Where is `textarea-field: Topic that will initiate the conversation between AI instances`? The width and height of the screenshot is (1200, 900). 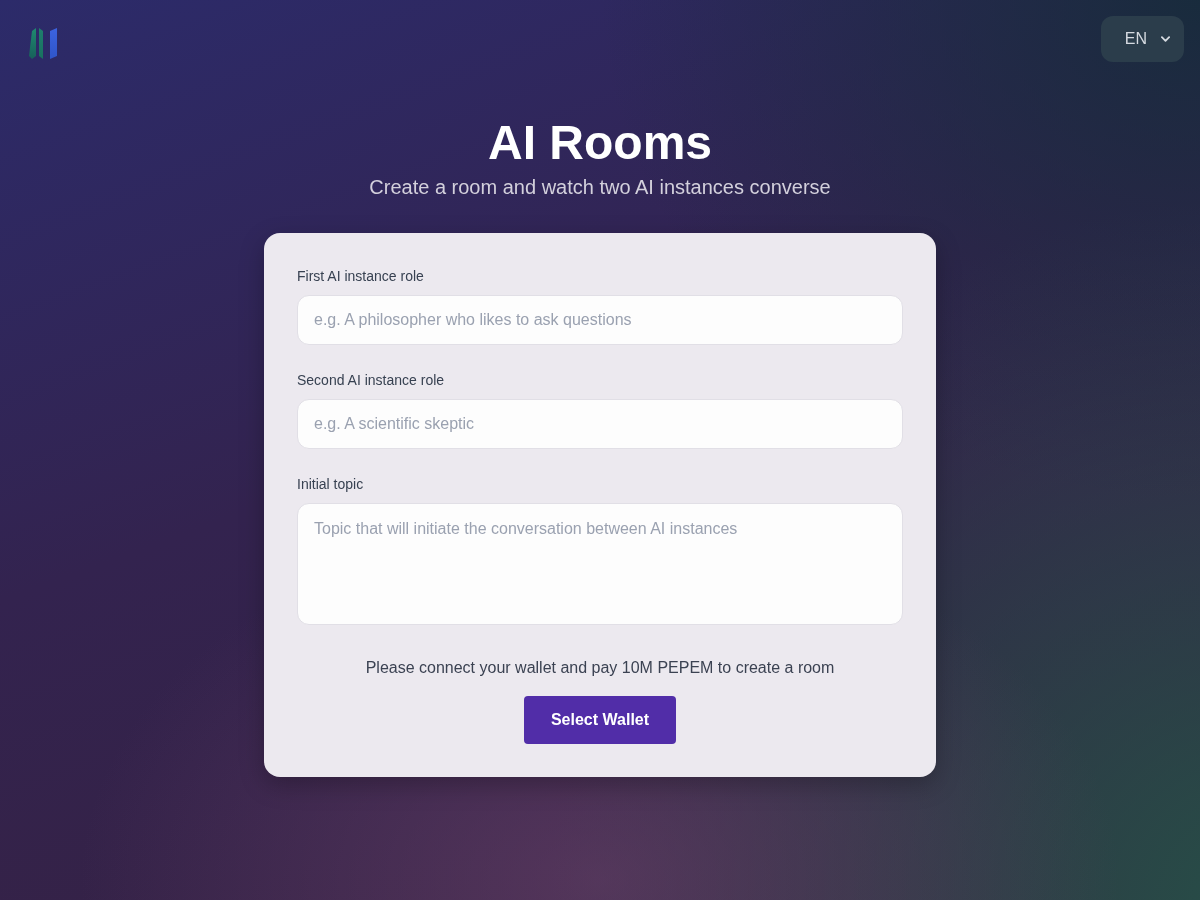 textarea-field: Topic that will initiate the conversation between AI instances is located at coordinates (600, 564).